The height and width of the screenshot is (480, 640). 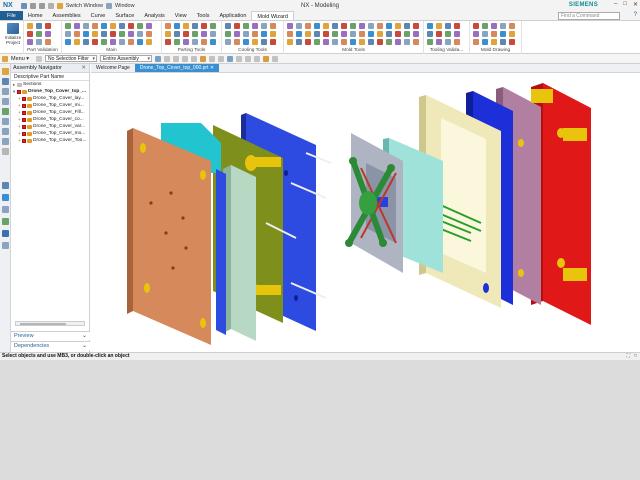 What do you see at coordinates (5, 91) in the screenshot?
I see `part-navigator-icon` at bounding box center [5, 91].